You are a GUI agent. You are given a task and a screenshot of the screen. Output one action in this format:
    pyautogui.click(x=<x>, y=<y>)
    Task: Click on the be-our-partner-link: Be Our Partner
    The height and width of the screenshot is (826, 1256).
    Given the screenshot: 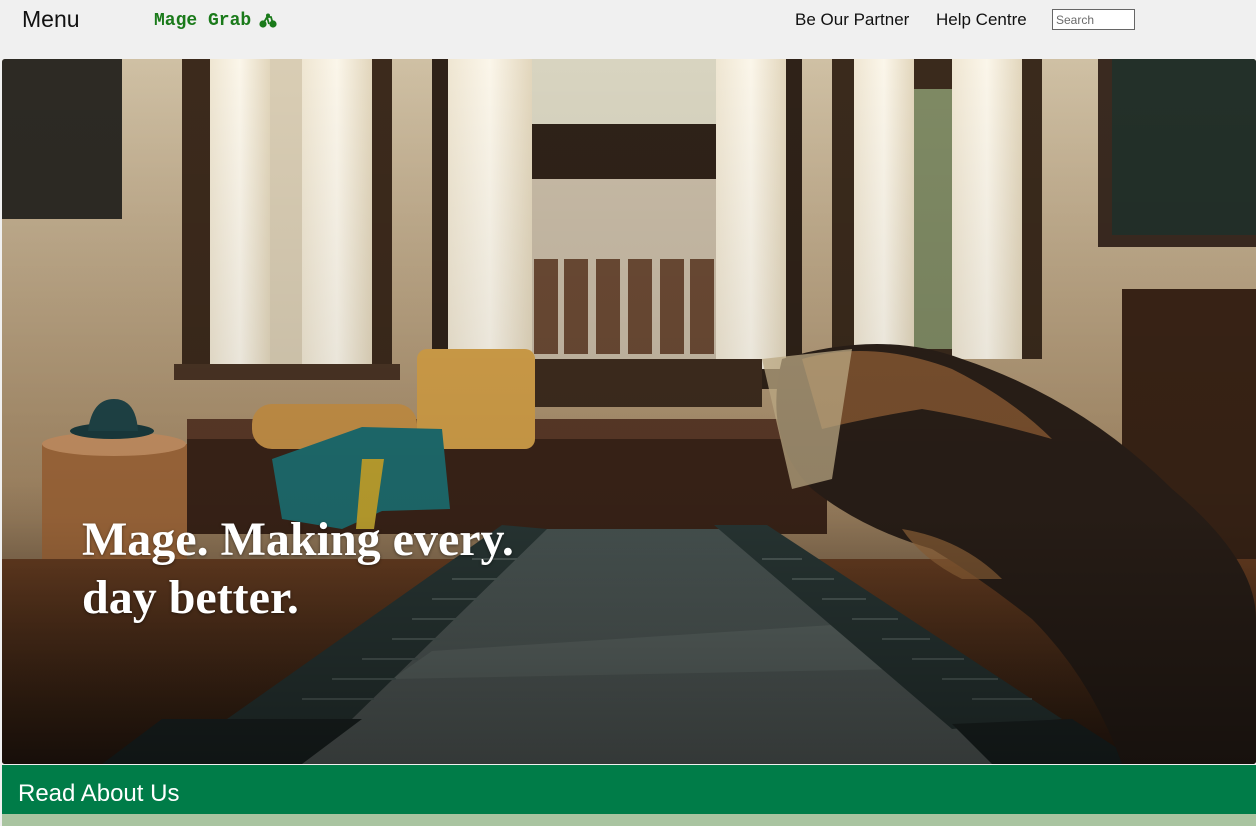 What is the action you would take?
    pyautogui.click(x=852, y=20)
    